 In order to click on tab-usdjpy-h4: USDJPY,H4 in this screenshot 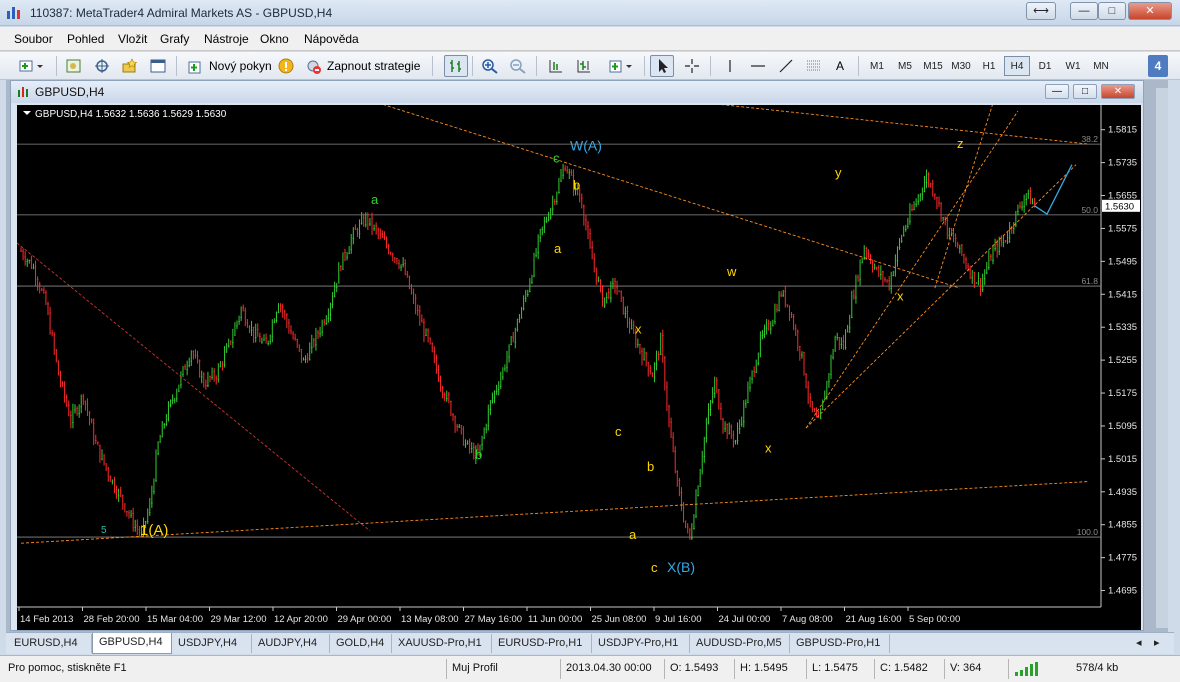, I will do `click(212, 643)`.